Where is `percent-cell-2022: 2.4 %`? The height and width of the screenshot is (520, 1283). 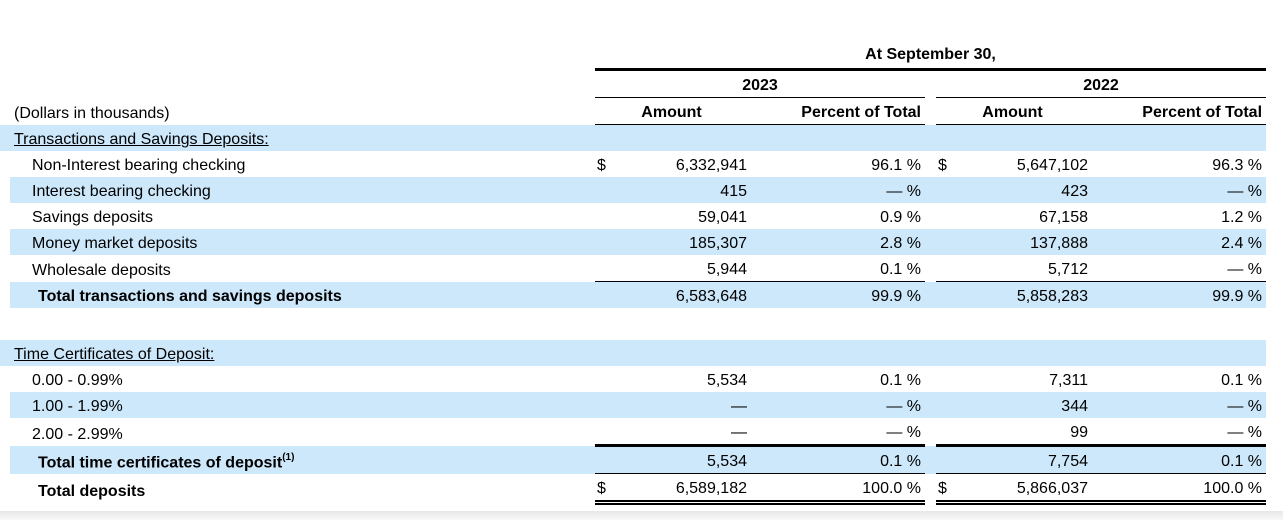
percent-cell-2022: 2.4 % is located at coordinates (1178, 242).